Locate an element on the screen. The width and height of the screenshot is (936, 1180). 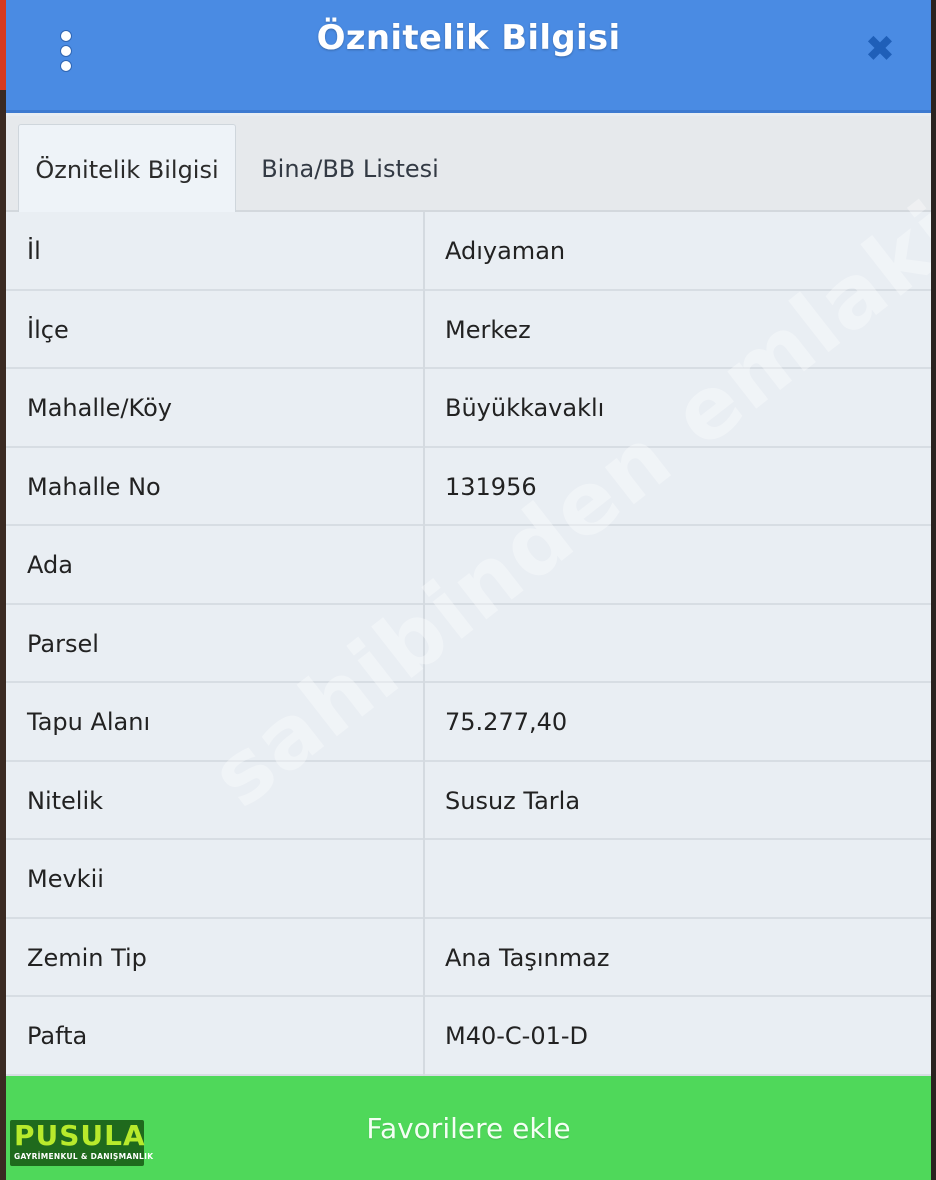
table-row: Mevkii is located at coordinates (468, 880).